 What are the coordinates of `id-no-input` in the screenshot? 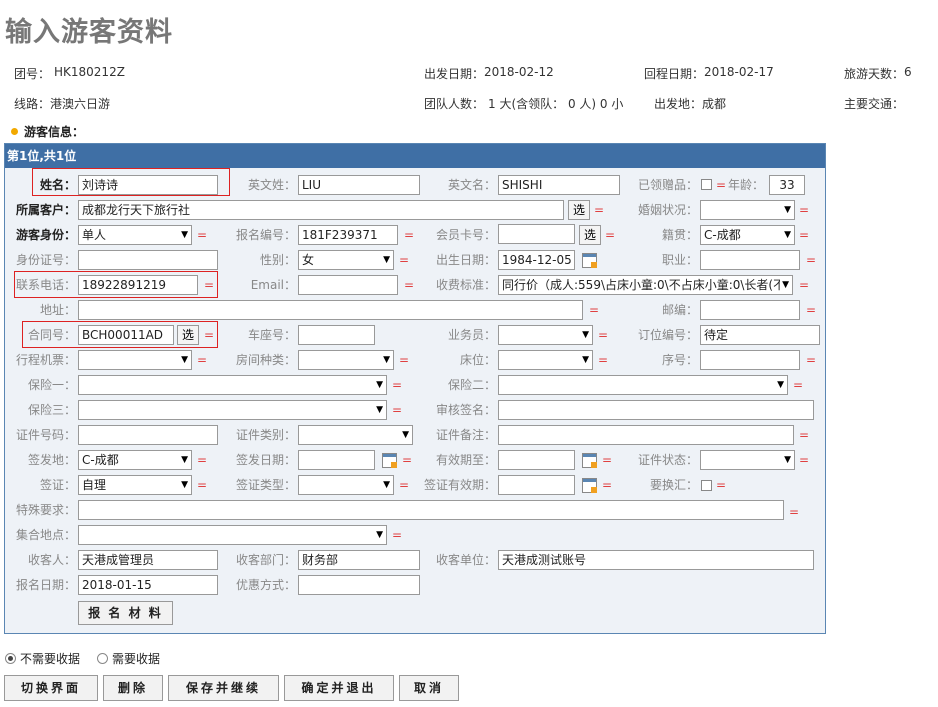 It's located at (148, 260).